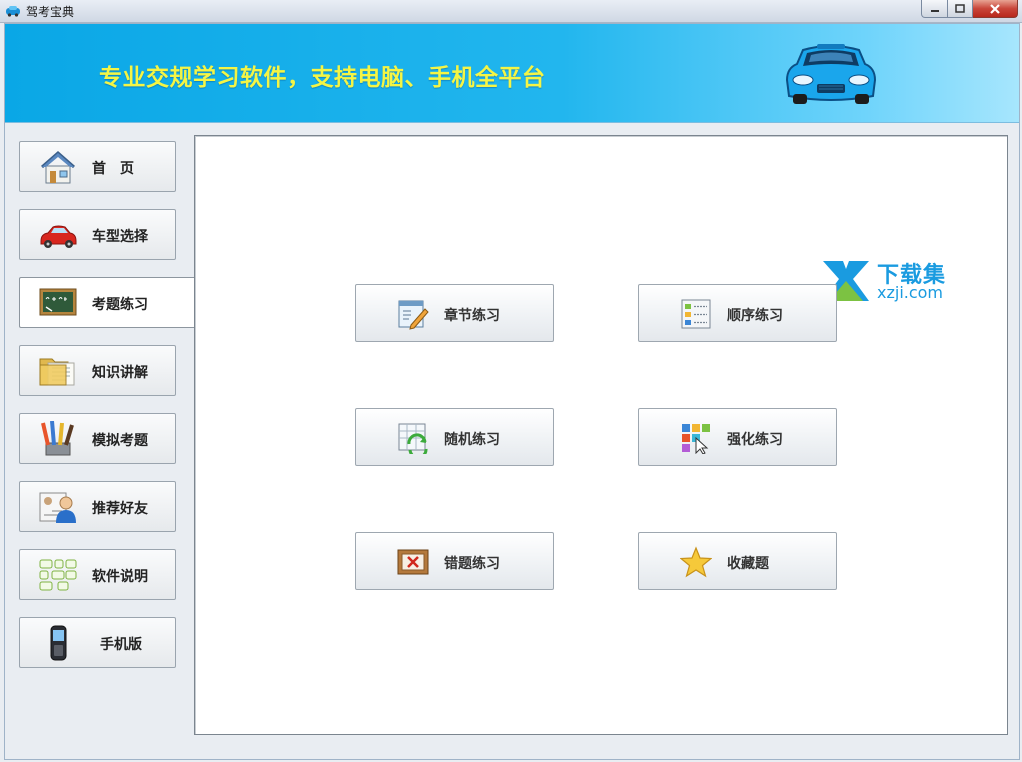 This screenshot has height=762, width=1022. I want to click on header-banner: 专业交规学习软件，支持电脑、手机全平台, so click(512, 73).